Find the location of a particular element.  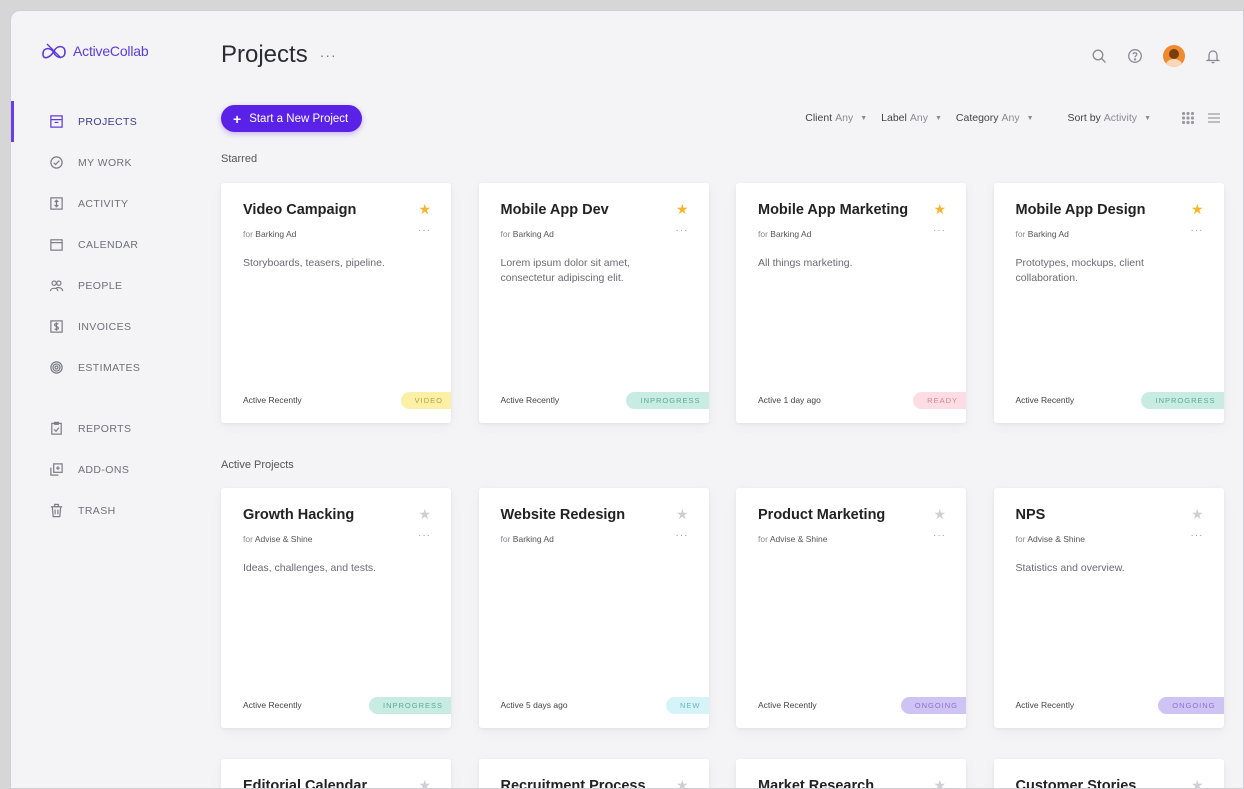

project-name: Video Campaign is located at coordinates (299, 210).